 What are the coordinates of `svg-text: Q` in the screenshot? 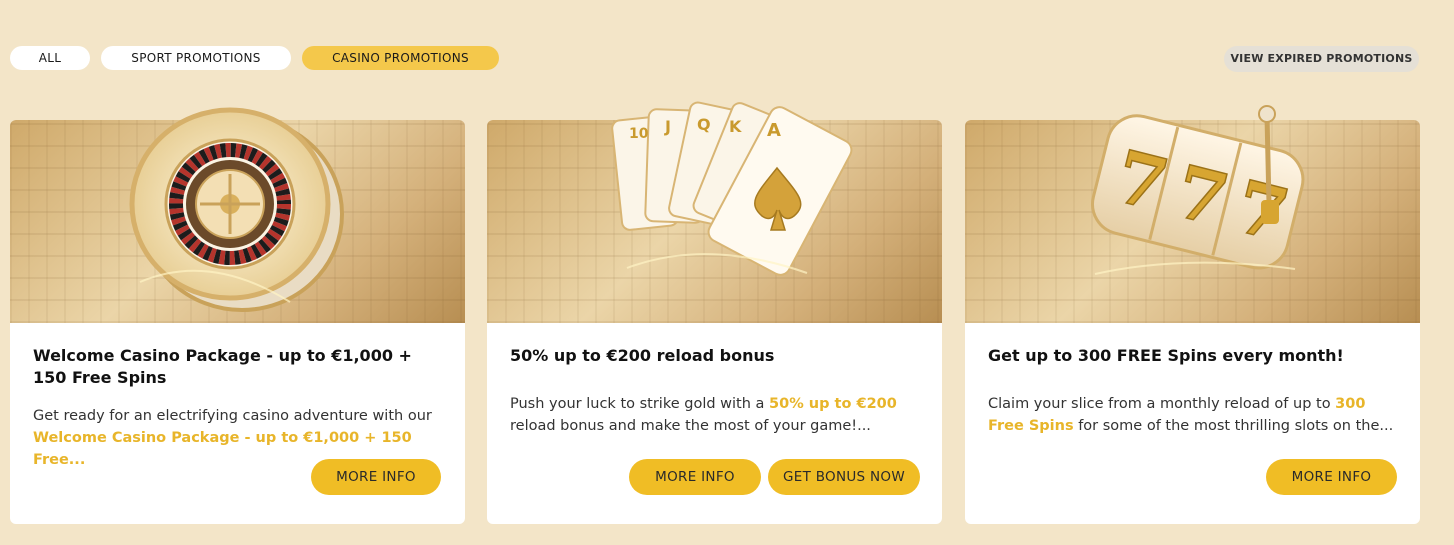 It's located at (704, 124).